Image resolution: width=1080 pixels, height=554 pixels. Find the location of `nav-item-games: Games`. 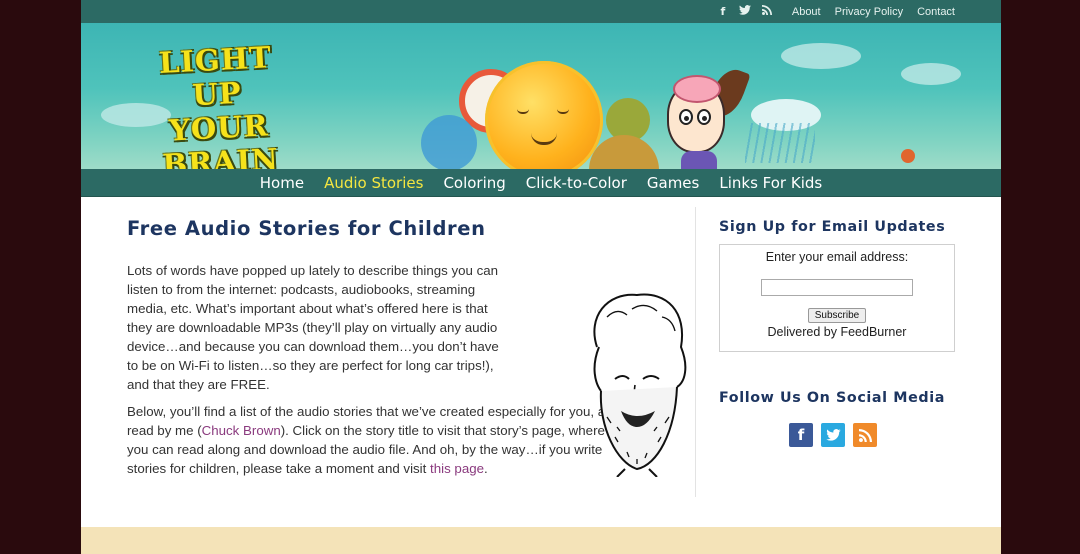

nav-item-games: Games is located at coordinates (673, 183).